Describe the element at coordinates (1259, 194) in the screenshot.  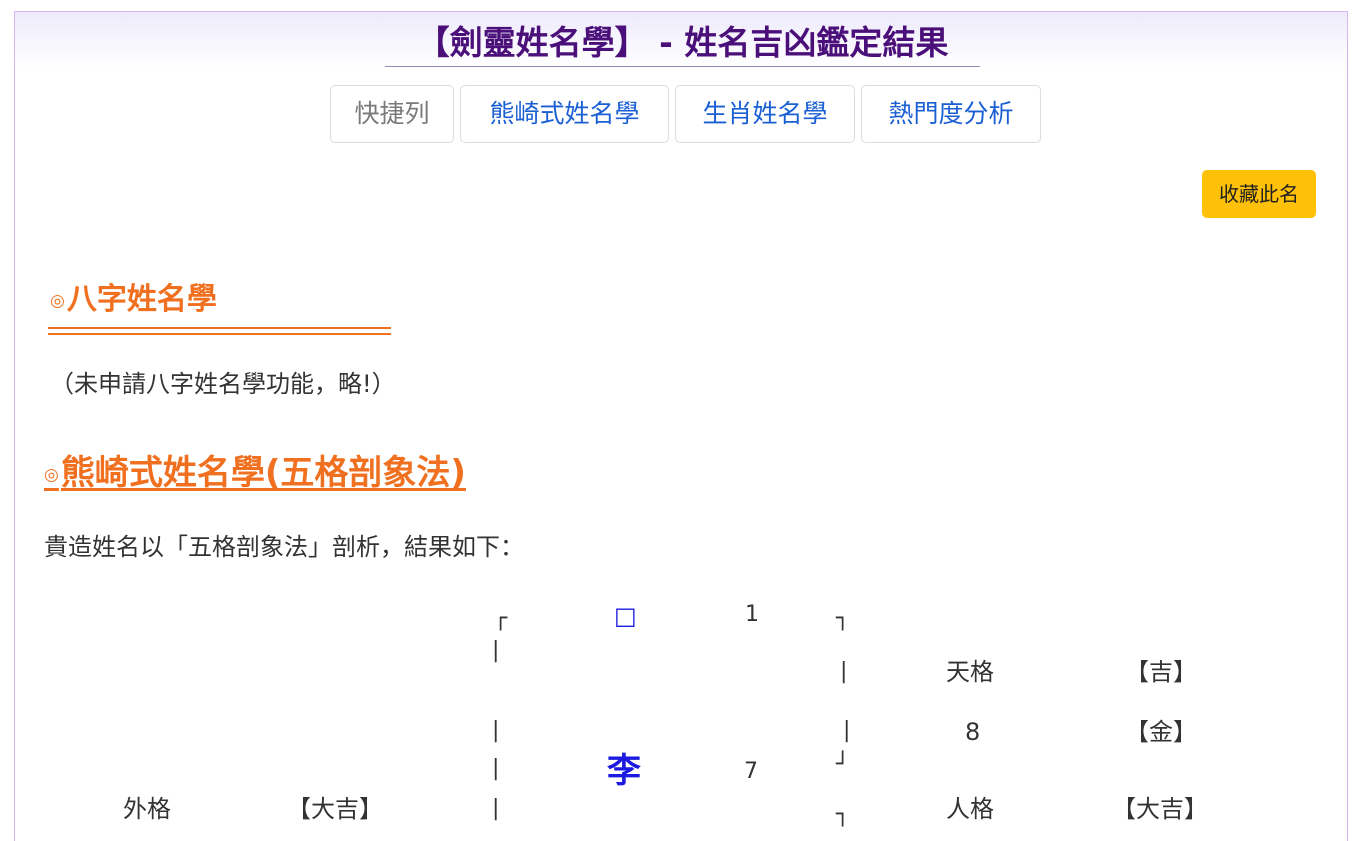
I see `favorite-button: 收藏此名` at that location.